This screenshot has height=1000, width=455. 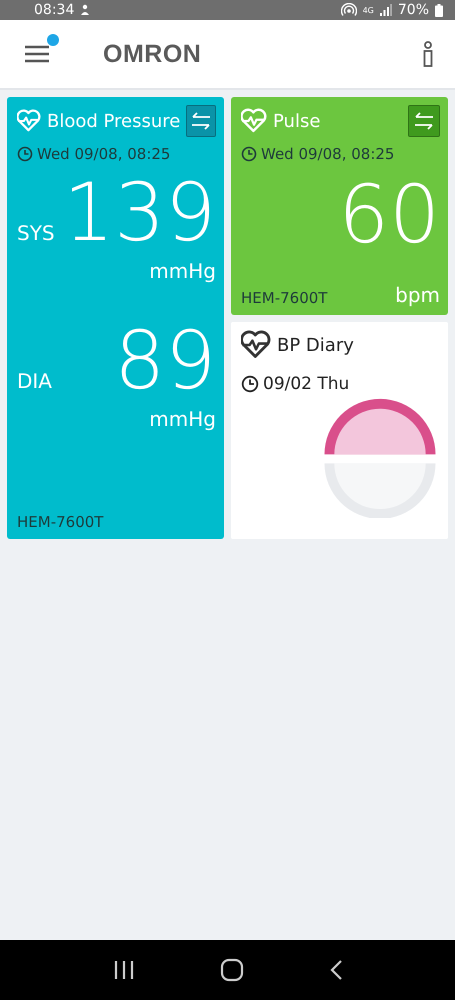 I want to click on hotspot-icon, so click(x=348, y=10).